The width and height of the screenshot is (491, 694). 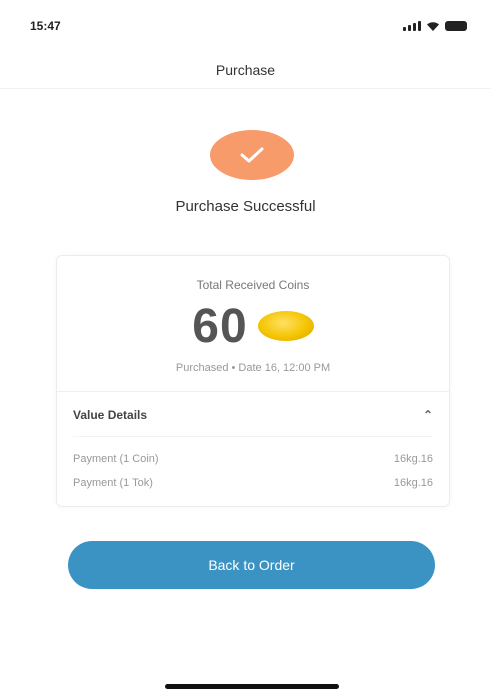 What do you see at coordinates (285, 326) in the screenshot?
I see `gold-coin-icon` at bounding box center [285, 326].